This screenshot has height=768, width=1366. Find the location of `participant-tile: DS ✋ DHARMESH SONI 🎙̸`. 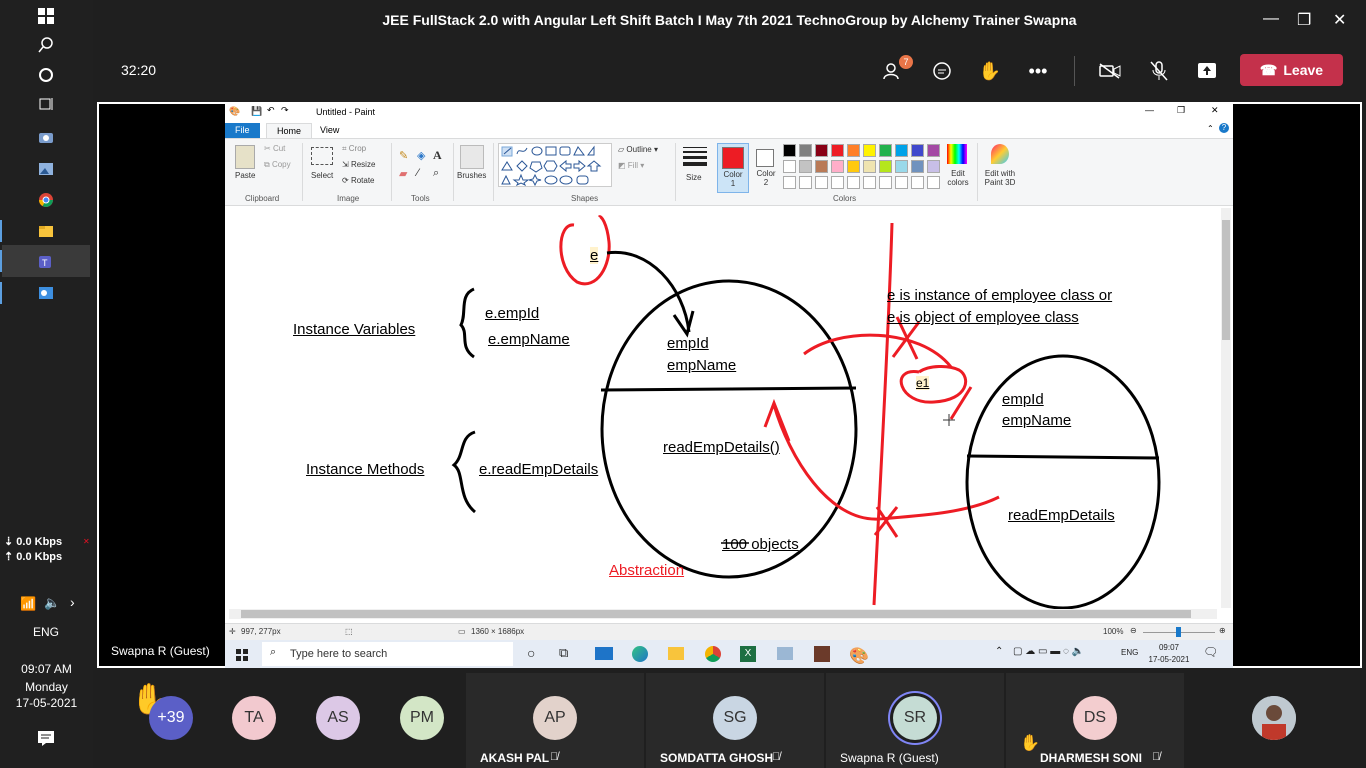

participant-tile: DS ✋ DHARMESH SONI 🎙̸ is located at coordinates (1095, 720).